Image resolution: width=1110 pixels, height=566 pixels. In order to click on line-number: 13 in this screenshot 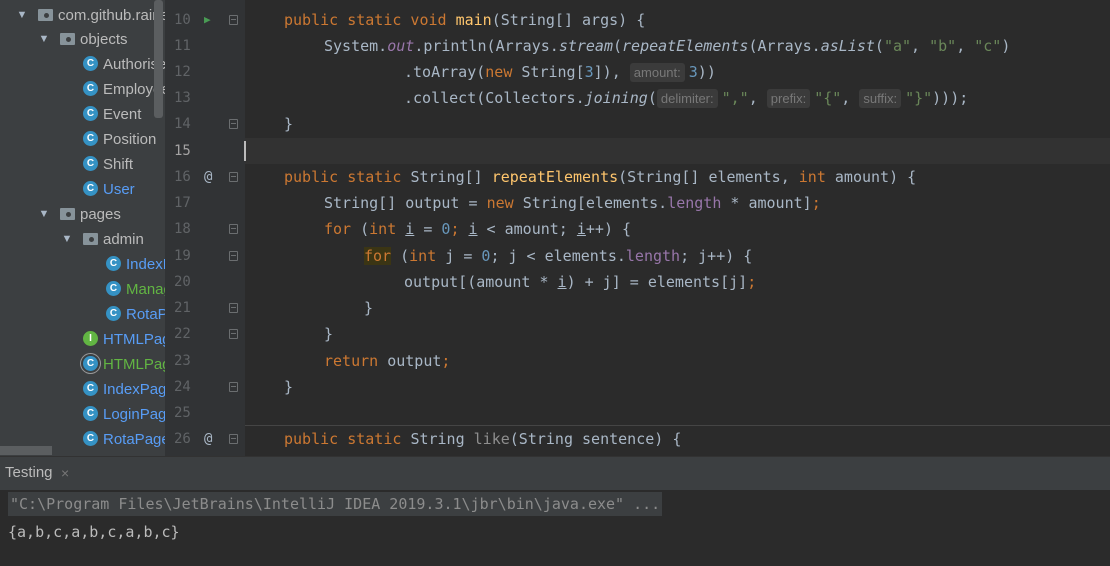, I will do `click(182, 98)`.